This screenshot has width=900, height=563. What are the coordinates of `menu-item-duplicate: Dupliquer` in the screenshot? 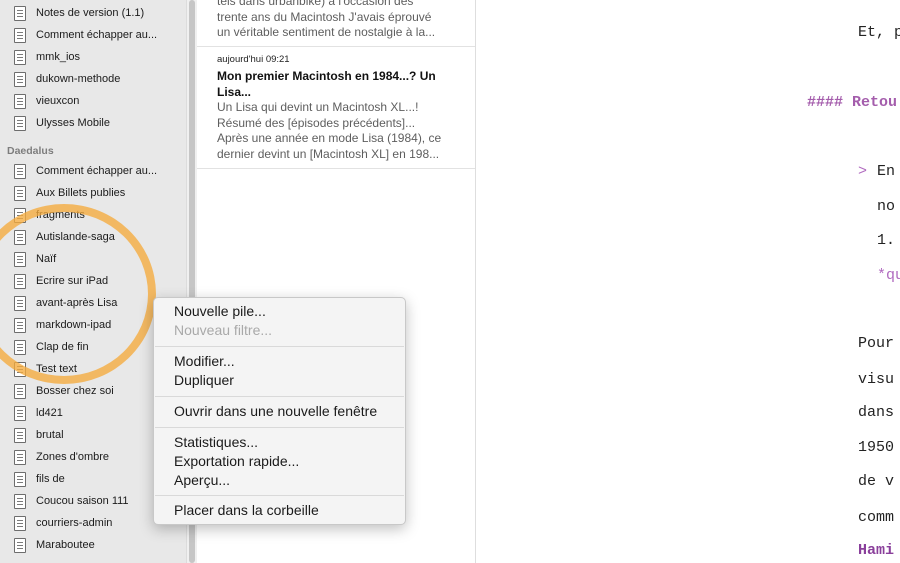 It's located at (204, 380).